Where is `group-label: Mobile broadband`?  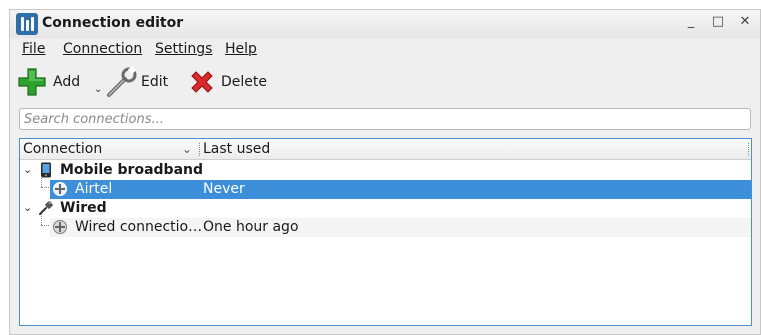 group-label: Mobile broadband is located at coordinates (132, 170).